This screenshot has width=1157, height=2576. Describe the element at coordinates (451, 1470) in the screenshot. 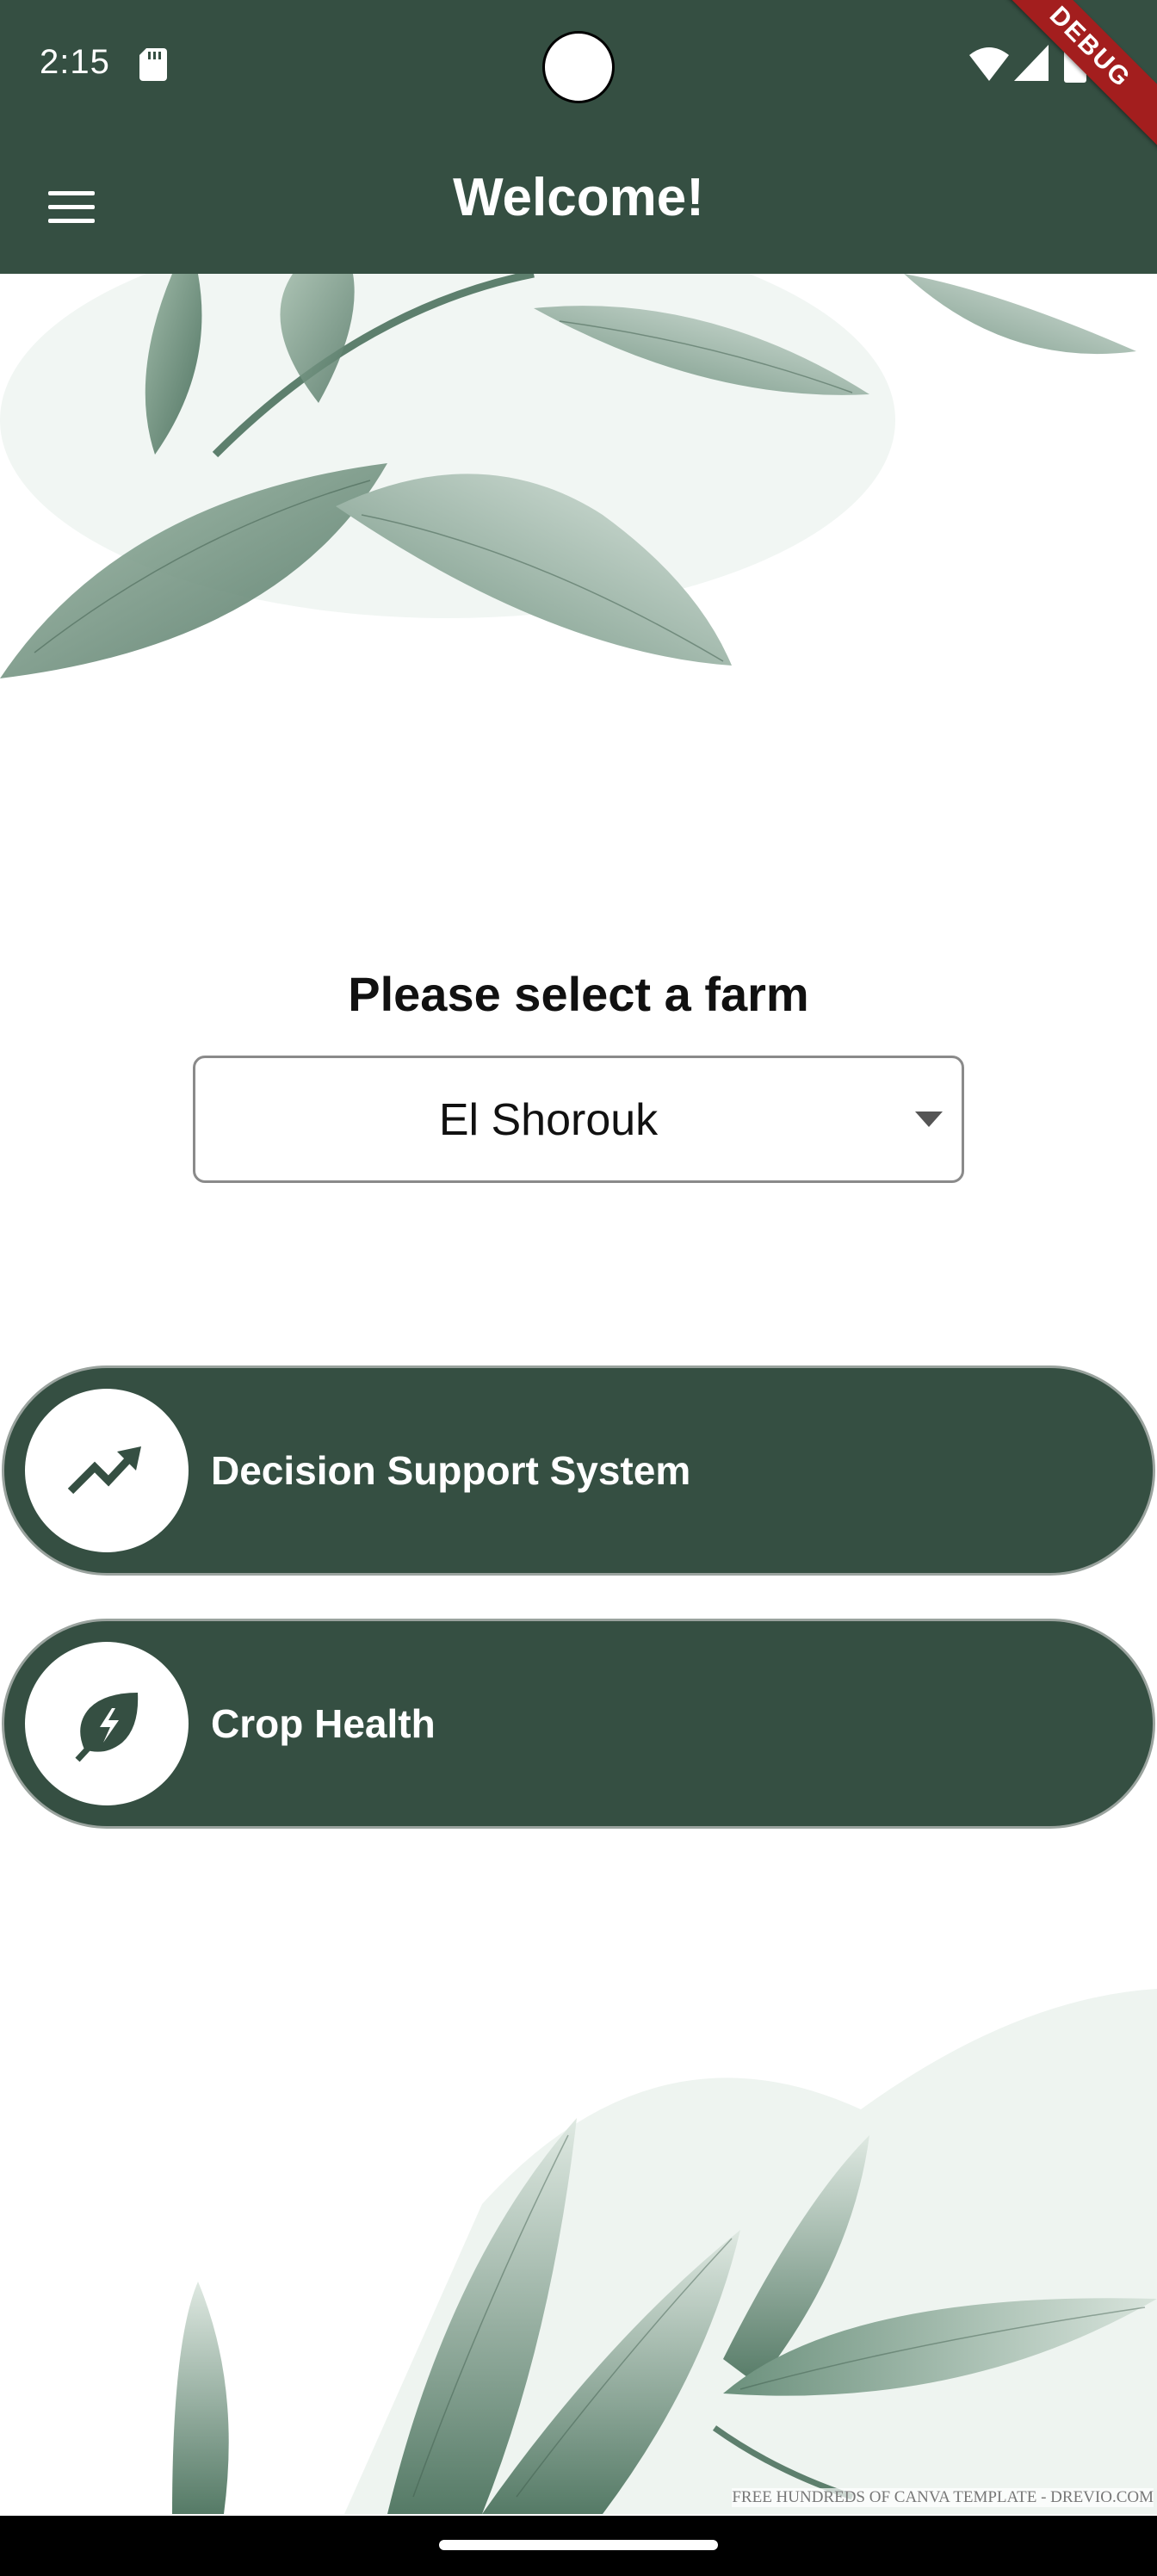

I see `decision-support-system-label: Decision Support System` at that location.